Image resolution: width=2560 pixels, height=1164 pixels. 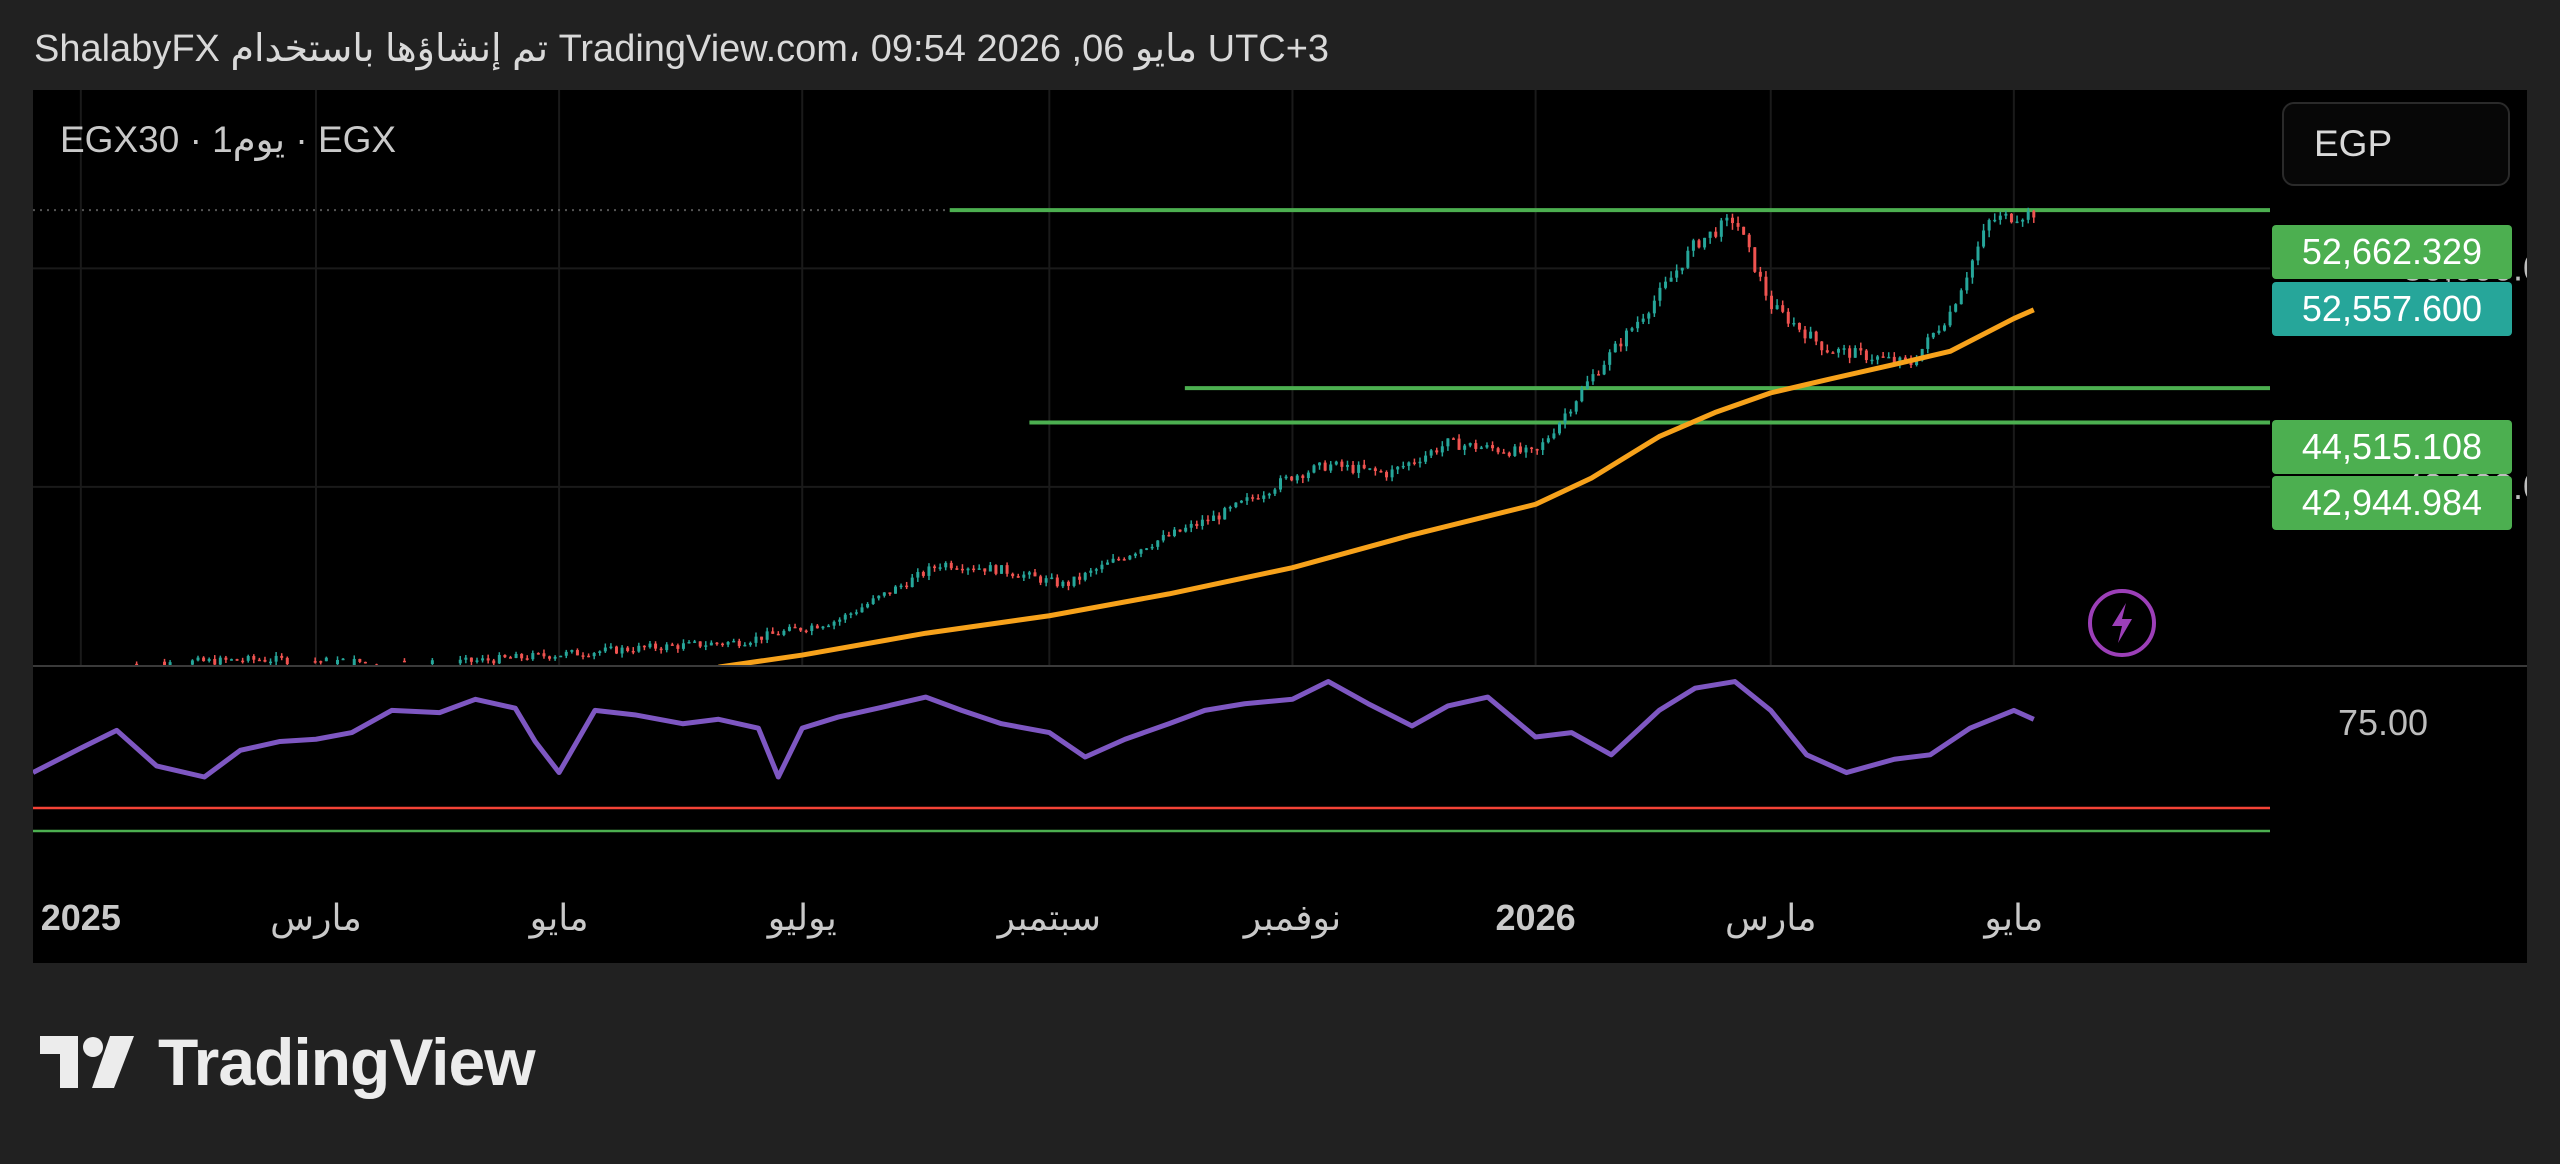 I want to click on price-tag-last: 52,557.600, so click(x=2392, y=309).